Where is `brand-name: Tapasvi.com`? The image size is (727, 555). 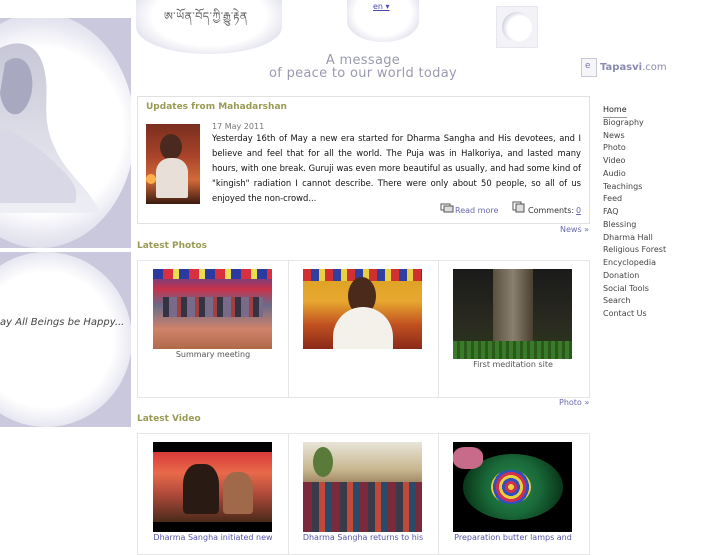
brand-name: Tapasvi.com is located at coordinates (633, 67).